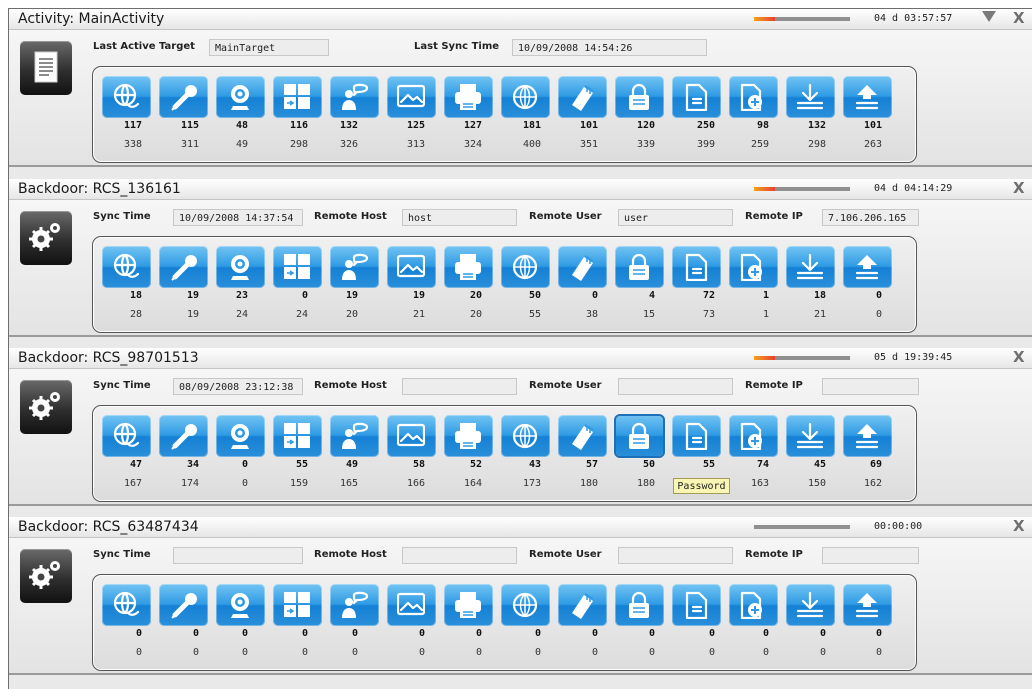  Describe the element at coordinates (46, 68) in the screenshot. I see `document-tile-icon` at that location.